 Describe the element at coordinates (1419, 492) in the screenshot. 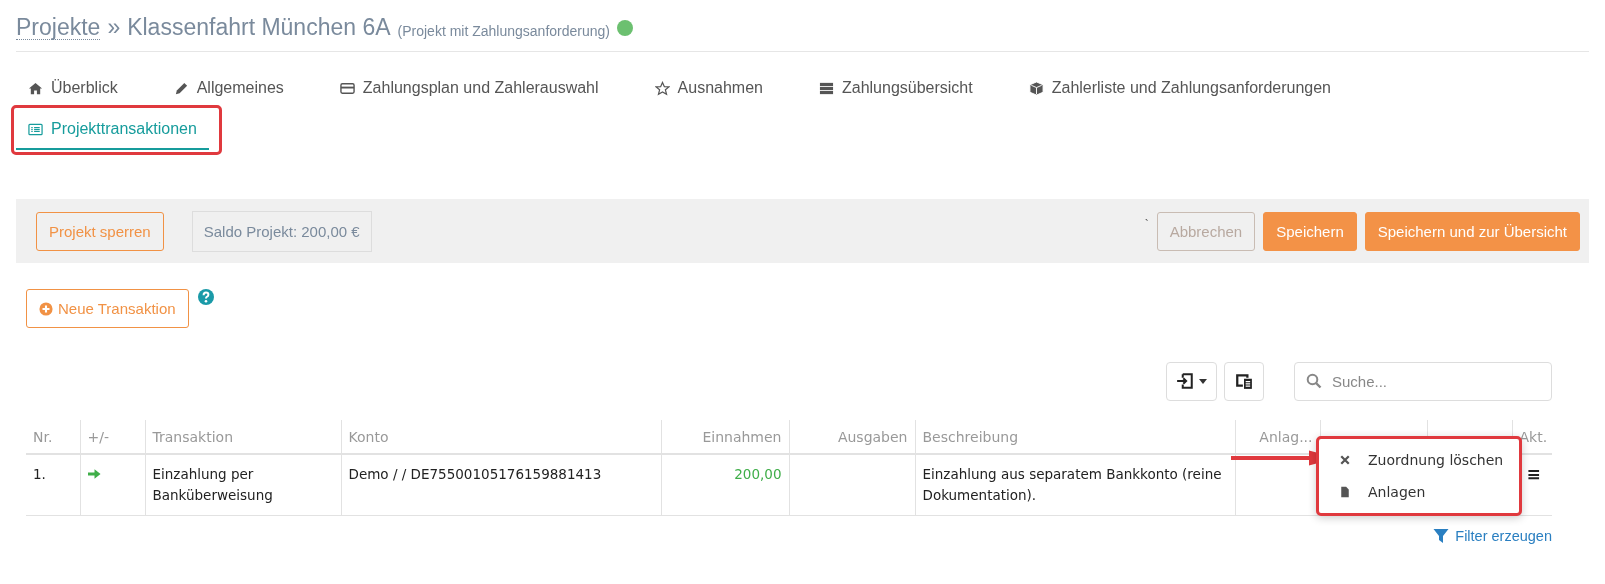

I see `menu-item: Anlagen` at that location.